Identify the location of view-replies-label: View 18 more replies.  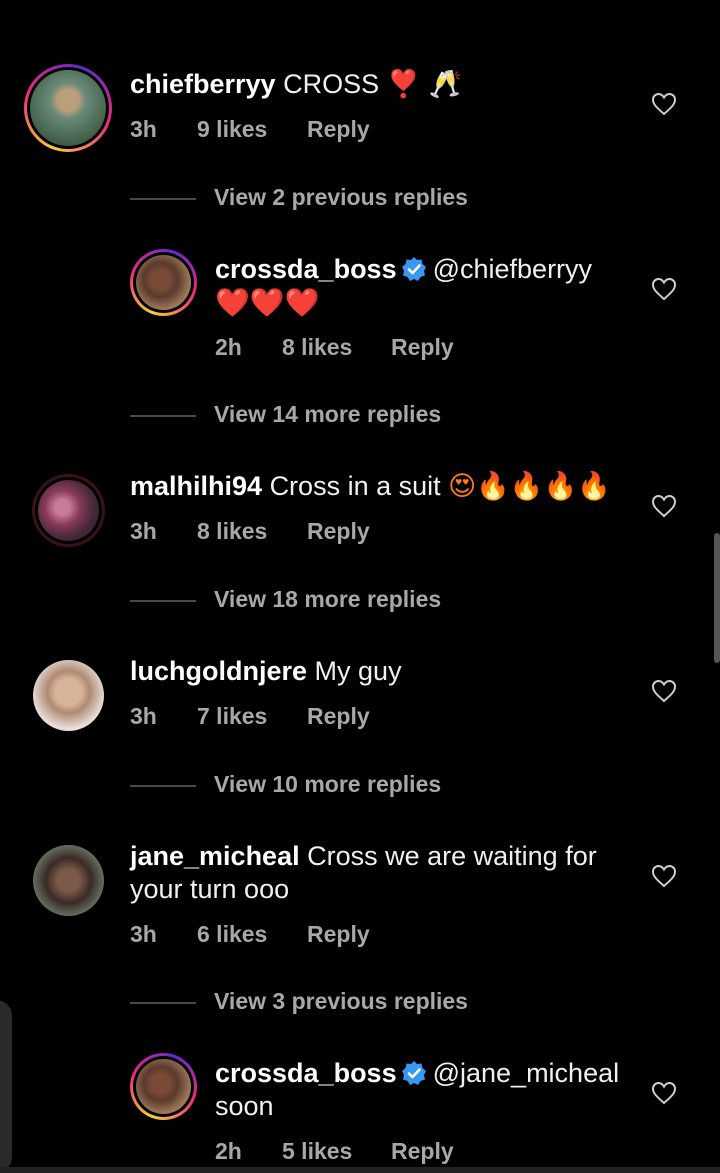
(328, 599).